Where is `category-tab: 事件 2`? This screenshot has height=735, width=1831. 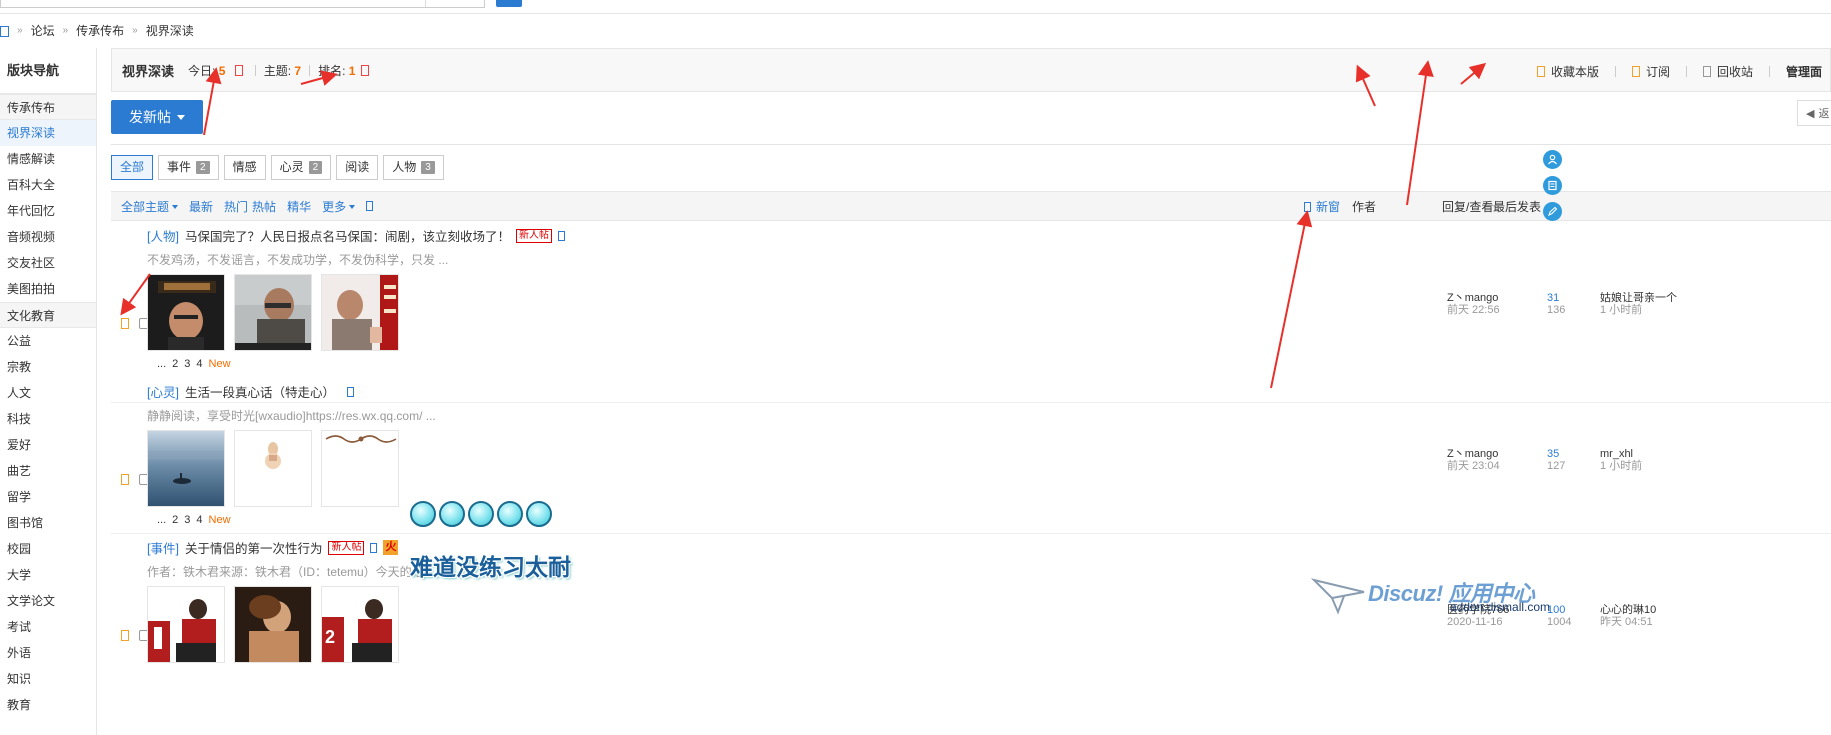
category-tab: 事件 2 is located at coordinates (188, 167).